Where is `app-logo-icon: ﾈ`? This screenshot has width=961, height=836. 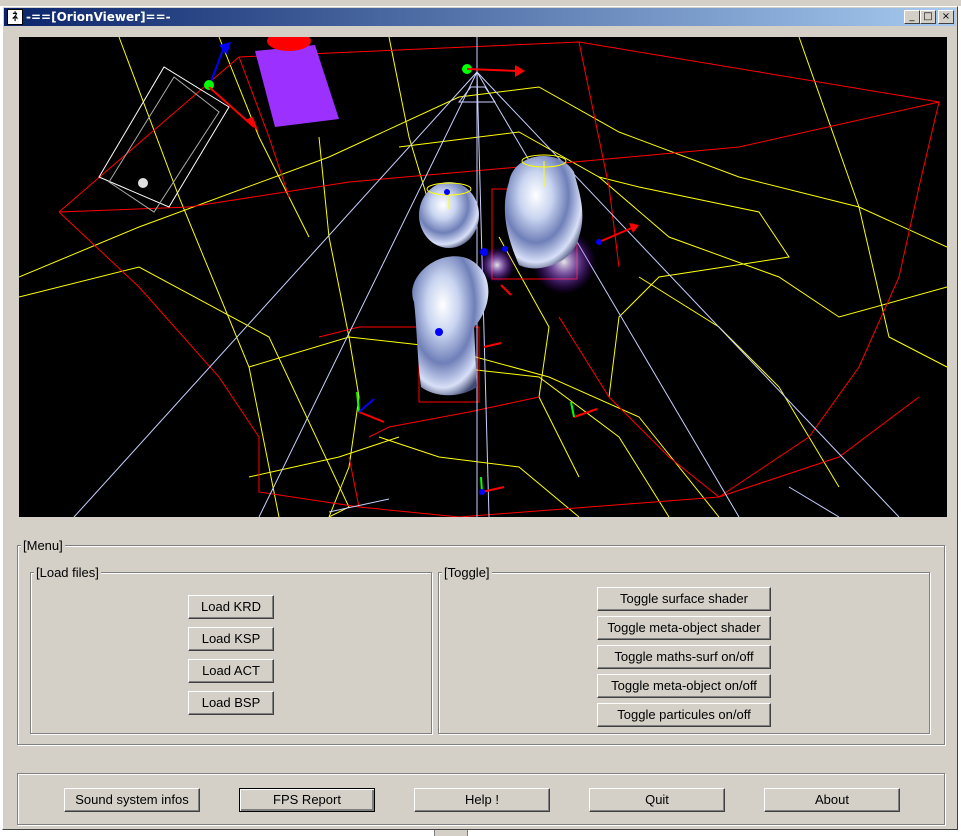
app-logo-icon: ﾈ is located at coordinates (15, 17).